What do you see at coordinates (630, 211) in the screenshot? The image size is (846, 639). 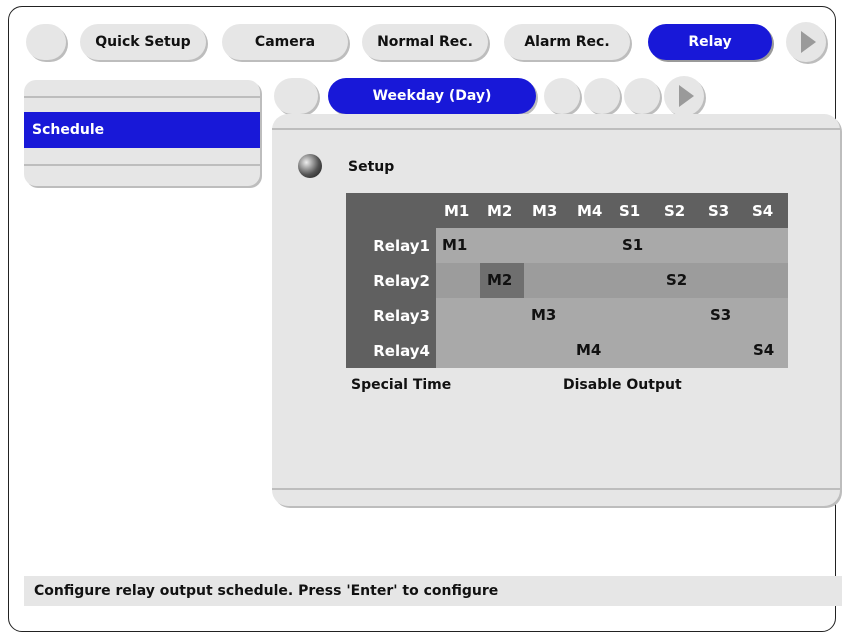 I see `column-header: S1` at bounding box center [630, 211].